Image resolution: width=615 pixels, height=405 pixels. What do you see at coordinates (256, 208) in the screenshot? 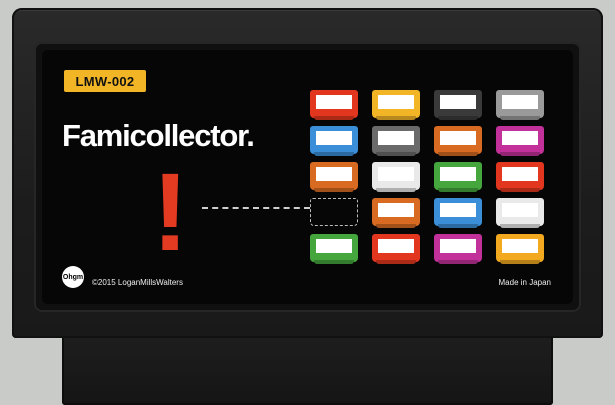
I see `dashed-connector-line` at bounding box center [256, 208].